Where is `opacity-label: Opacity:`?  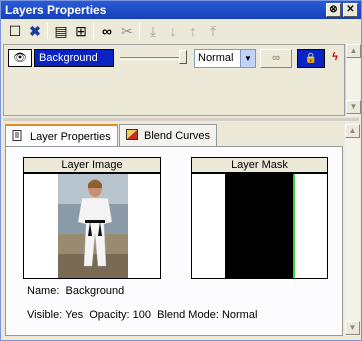
opacity-label: Opacity: is located at coordinates (109, 315).